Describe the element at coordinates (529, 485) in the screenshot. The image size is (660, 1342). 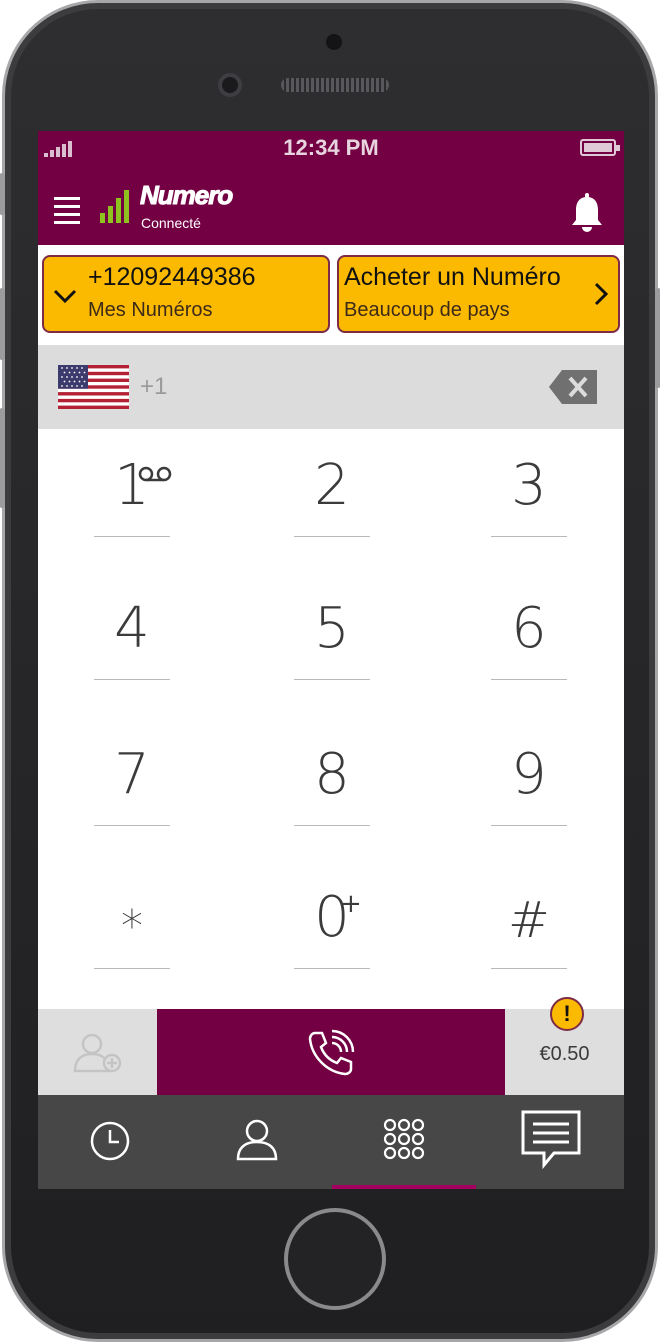
I see `key-digit: 3` at that location.